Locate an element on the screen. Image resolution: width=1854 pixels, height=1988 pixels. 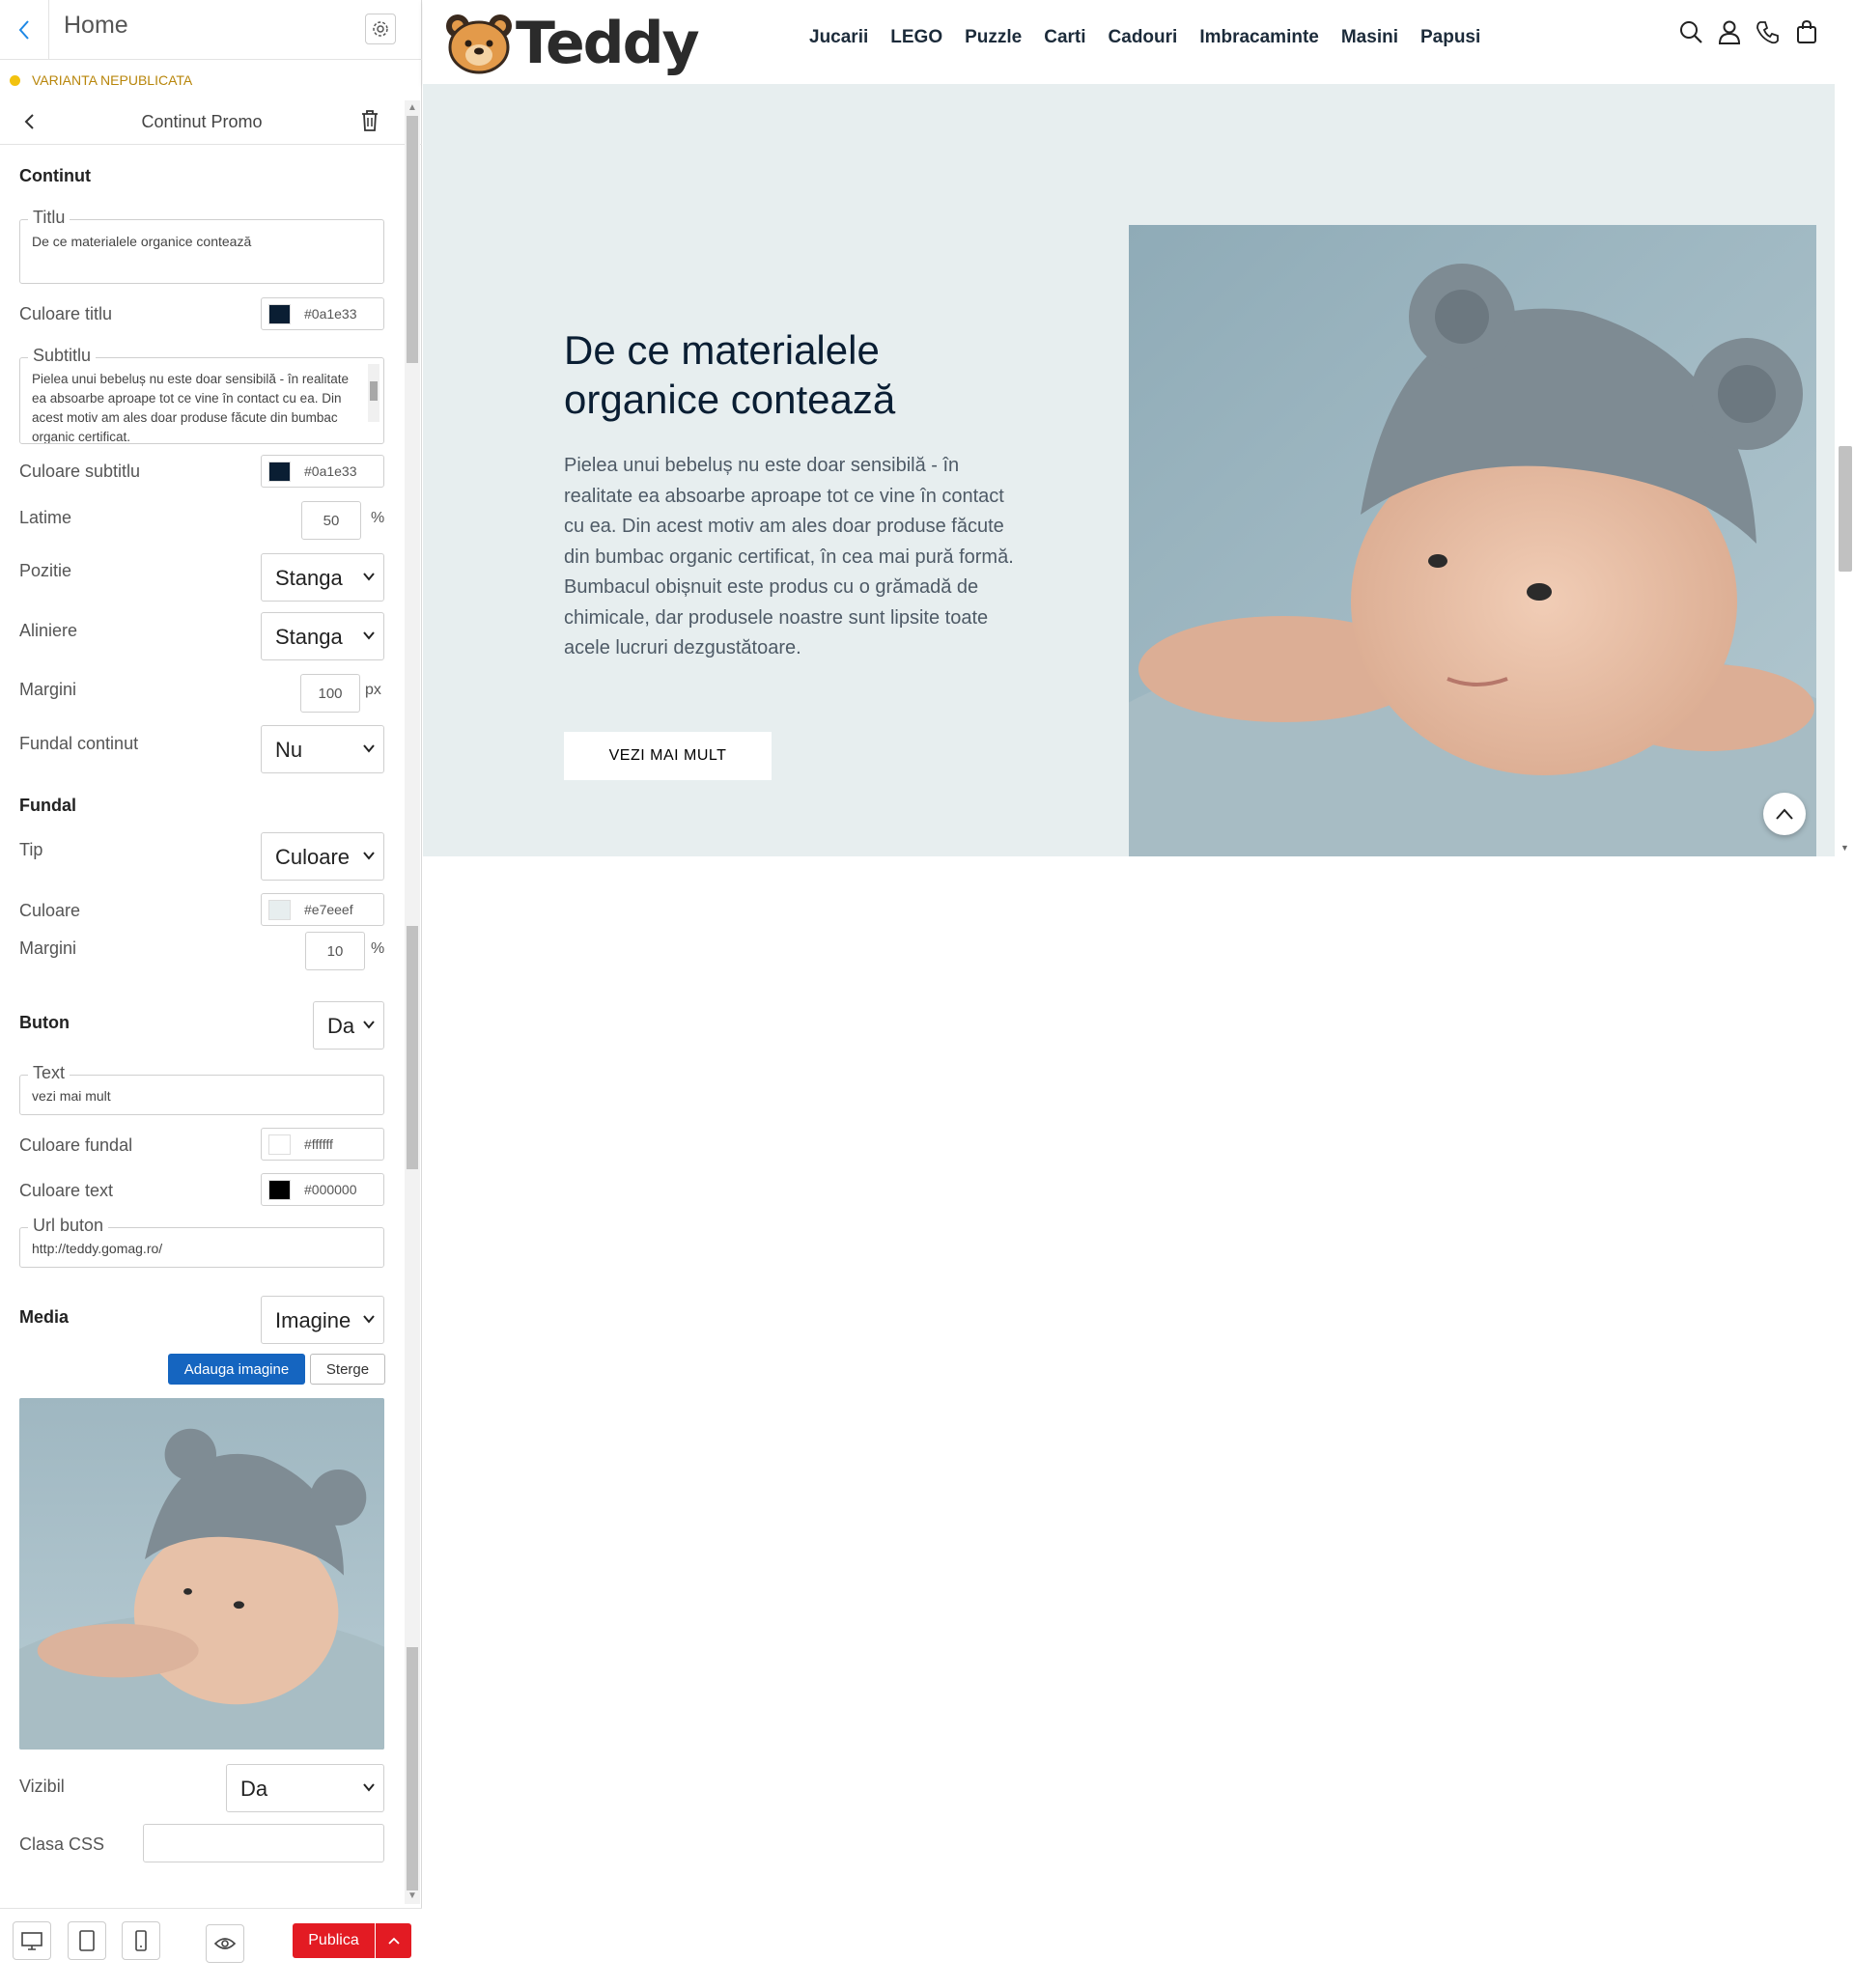
tablet-view-button is located at coordinates (87, 1941).